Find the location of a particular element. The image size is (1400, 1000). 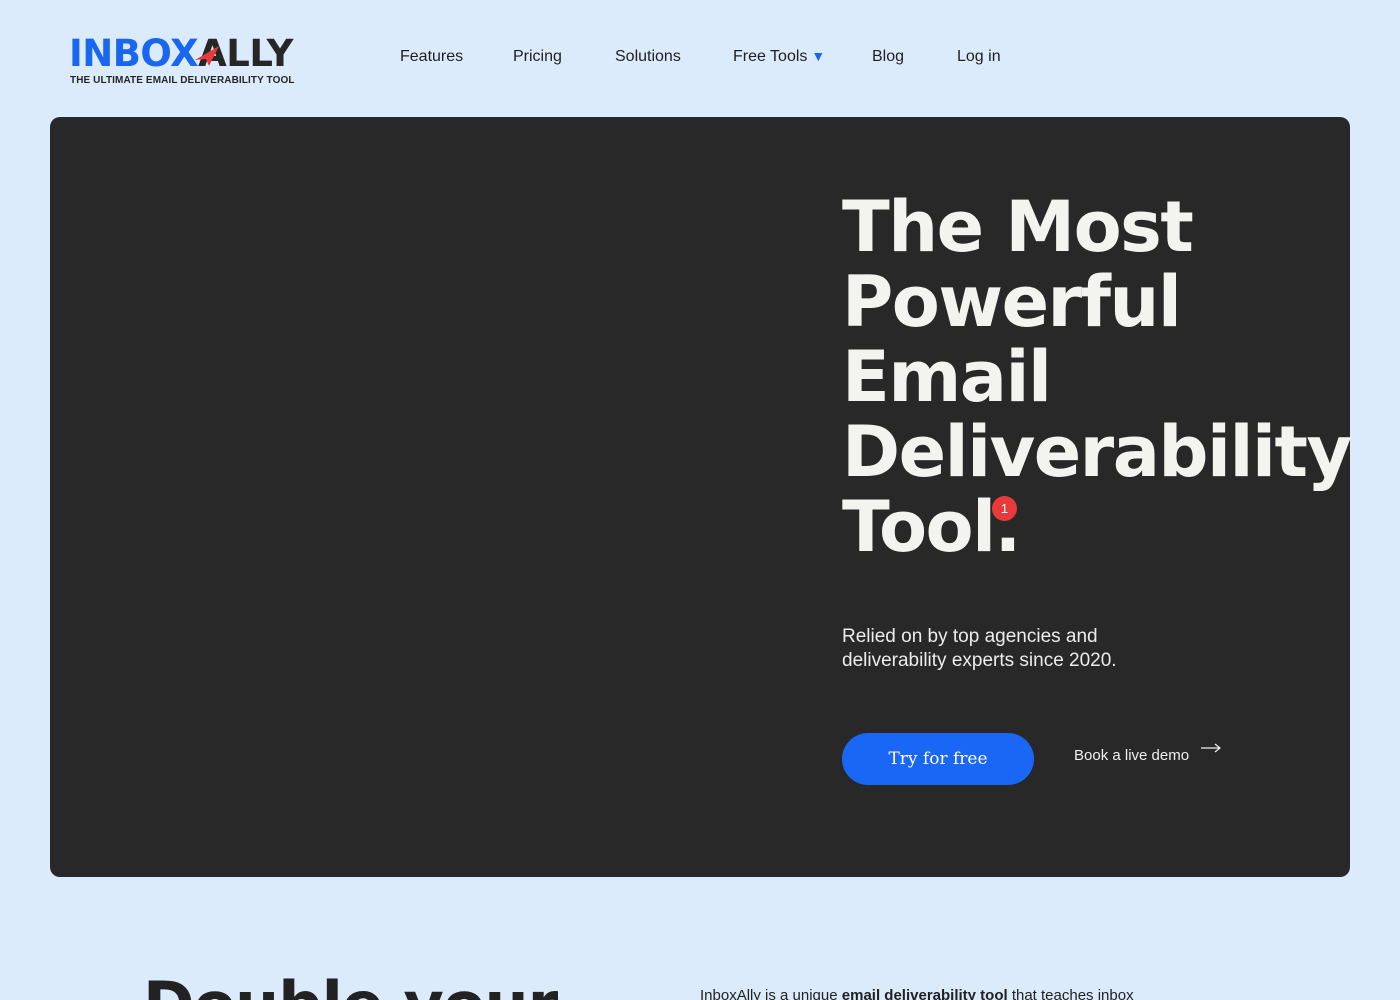

notification-badge: 1 is located at coordinates (1004, 508).